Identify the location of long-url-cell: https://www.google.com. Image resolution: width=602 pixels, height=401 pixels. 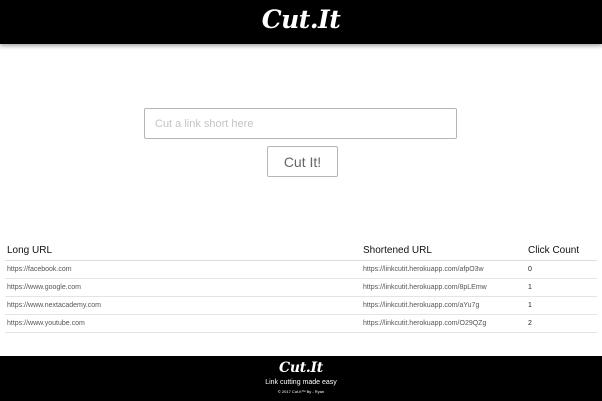
(183, 287).